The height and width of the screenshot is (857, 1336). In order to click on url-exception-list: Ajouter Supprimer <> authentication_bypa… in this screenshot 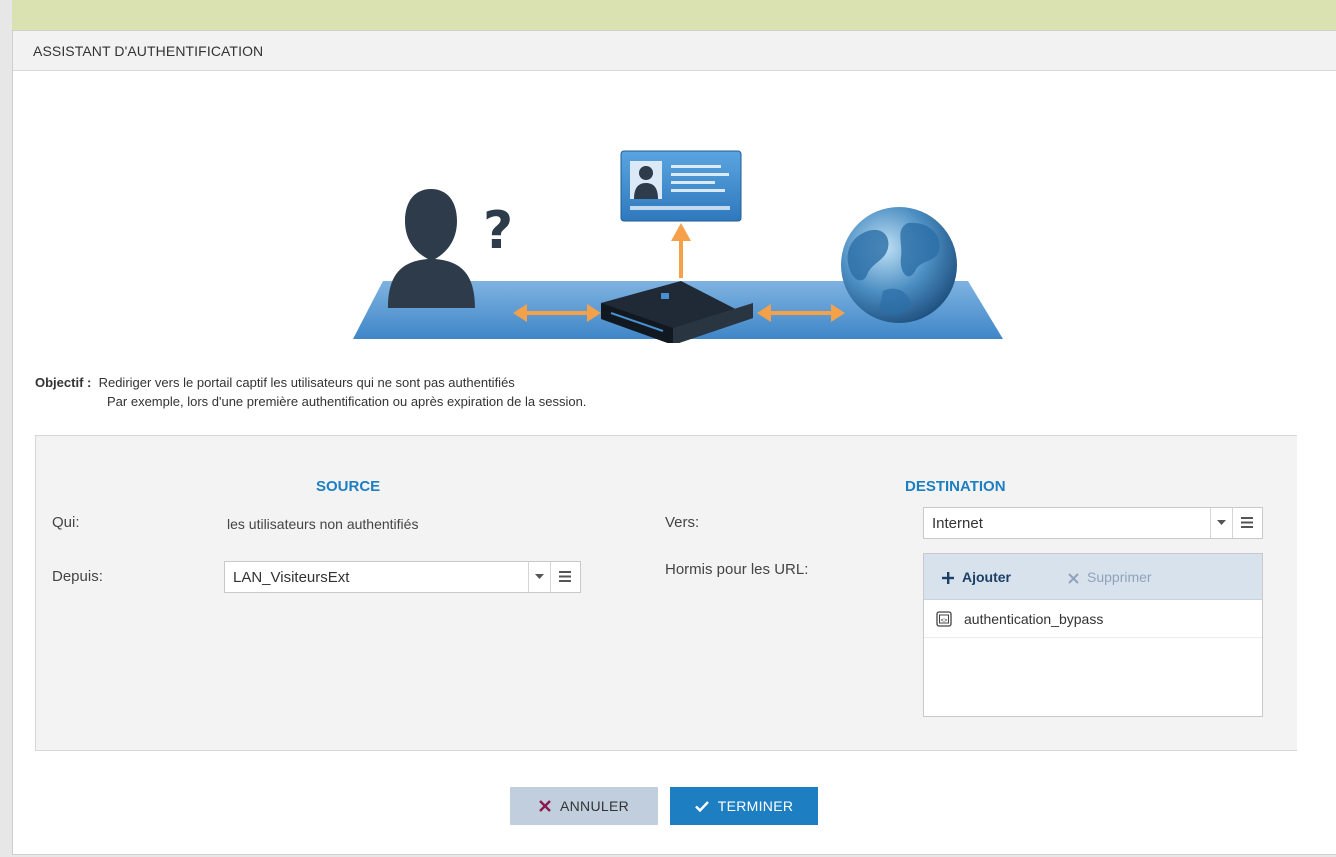, I will do `click(1093, 635)`.